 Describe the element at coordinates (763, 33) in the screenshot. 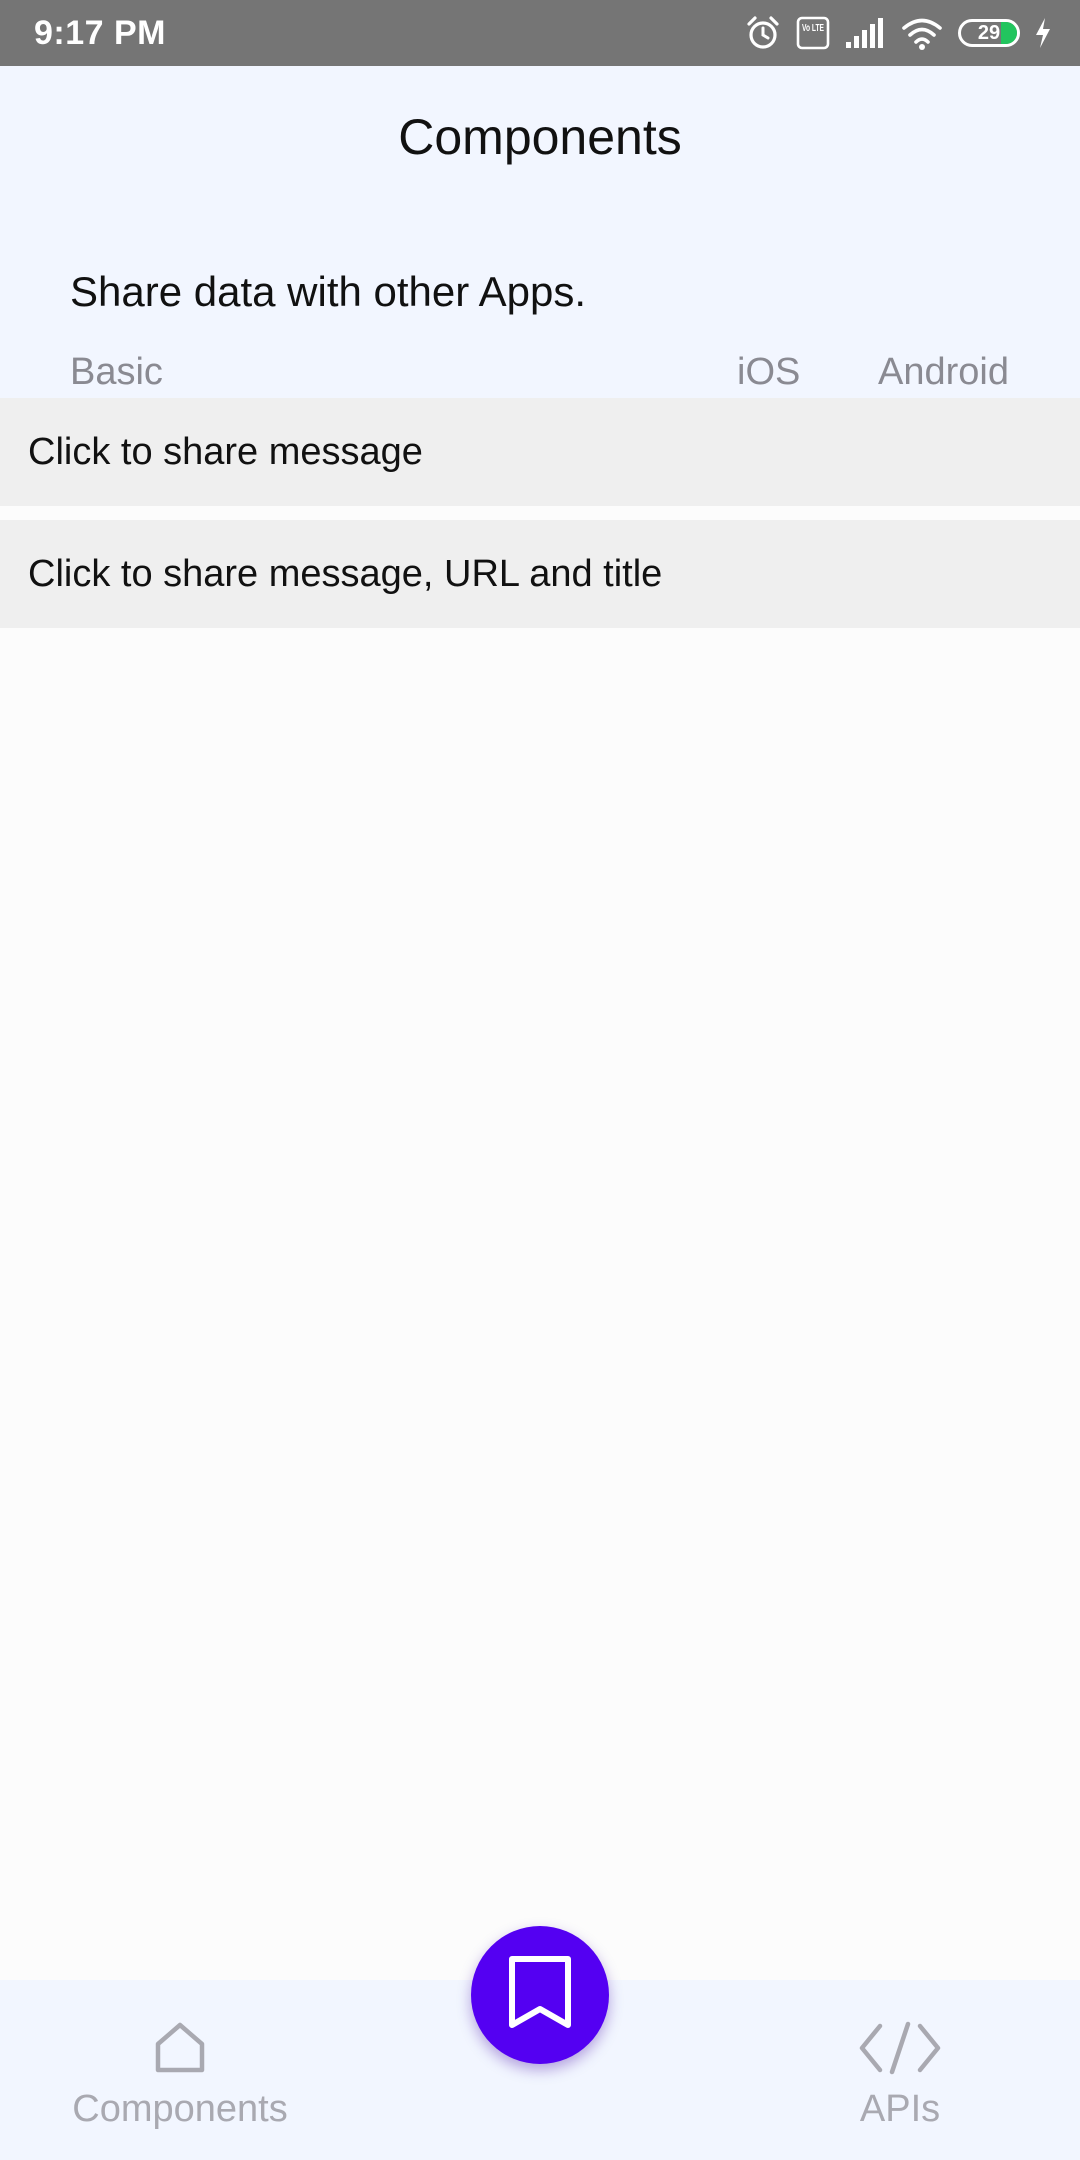

I see `alarm-icon` at that location.